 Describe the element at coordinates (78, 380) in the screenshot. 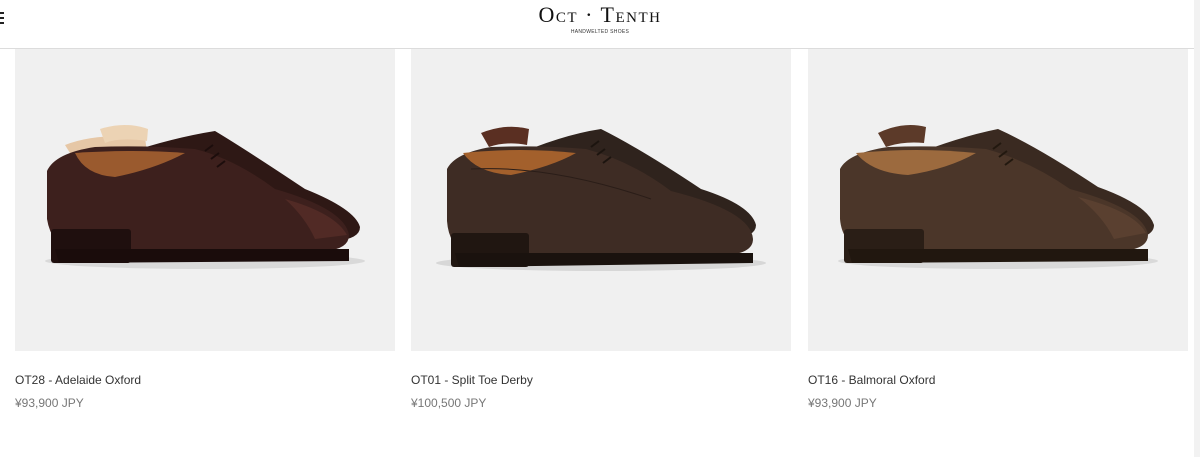

I see `product-name: OT28 - Adelaide Oxford` at that location.